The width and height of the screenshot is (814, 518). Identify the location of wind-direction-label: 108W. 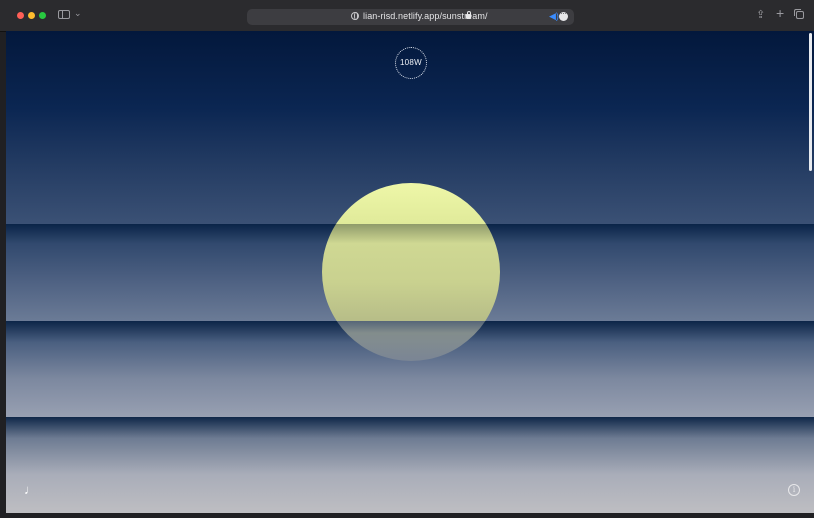
(411, 62).